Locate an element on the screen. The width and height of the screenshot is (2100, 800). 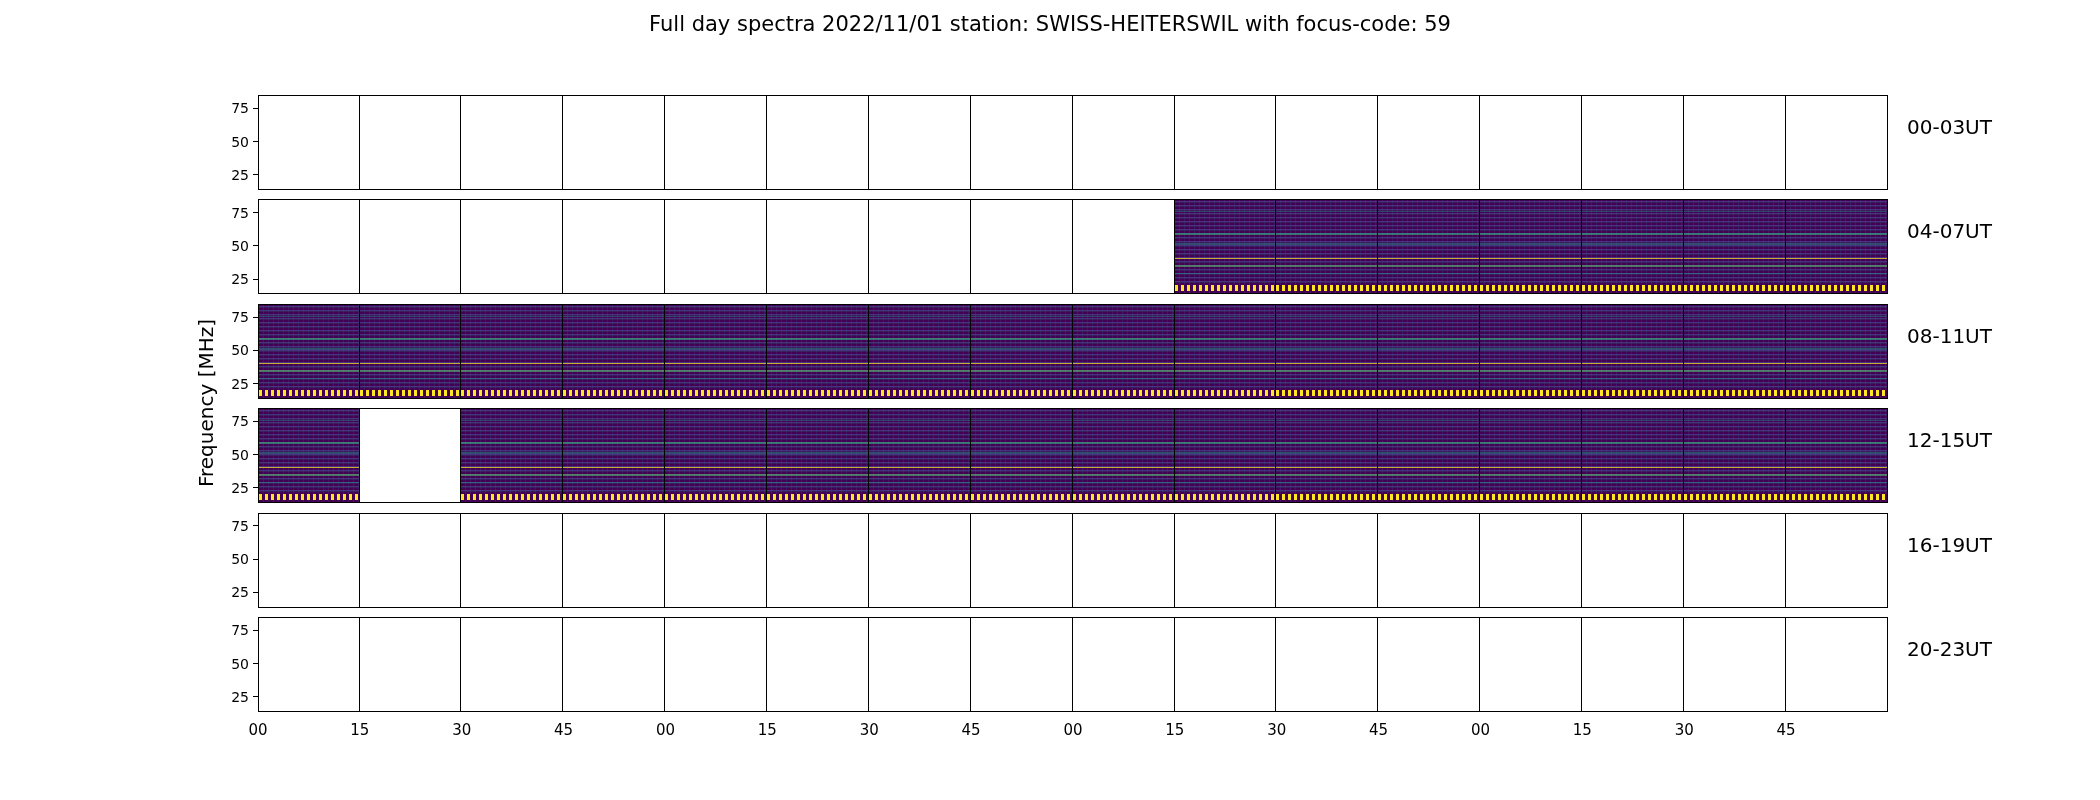
y-axis-label: Frequency [MHz] is located at coordinates (205, 403).